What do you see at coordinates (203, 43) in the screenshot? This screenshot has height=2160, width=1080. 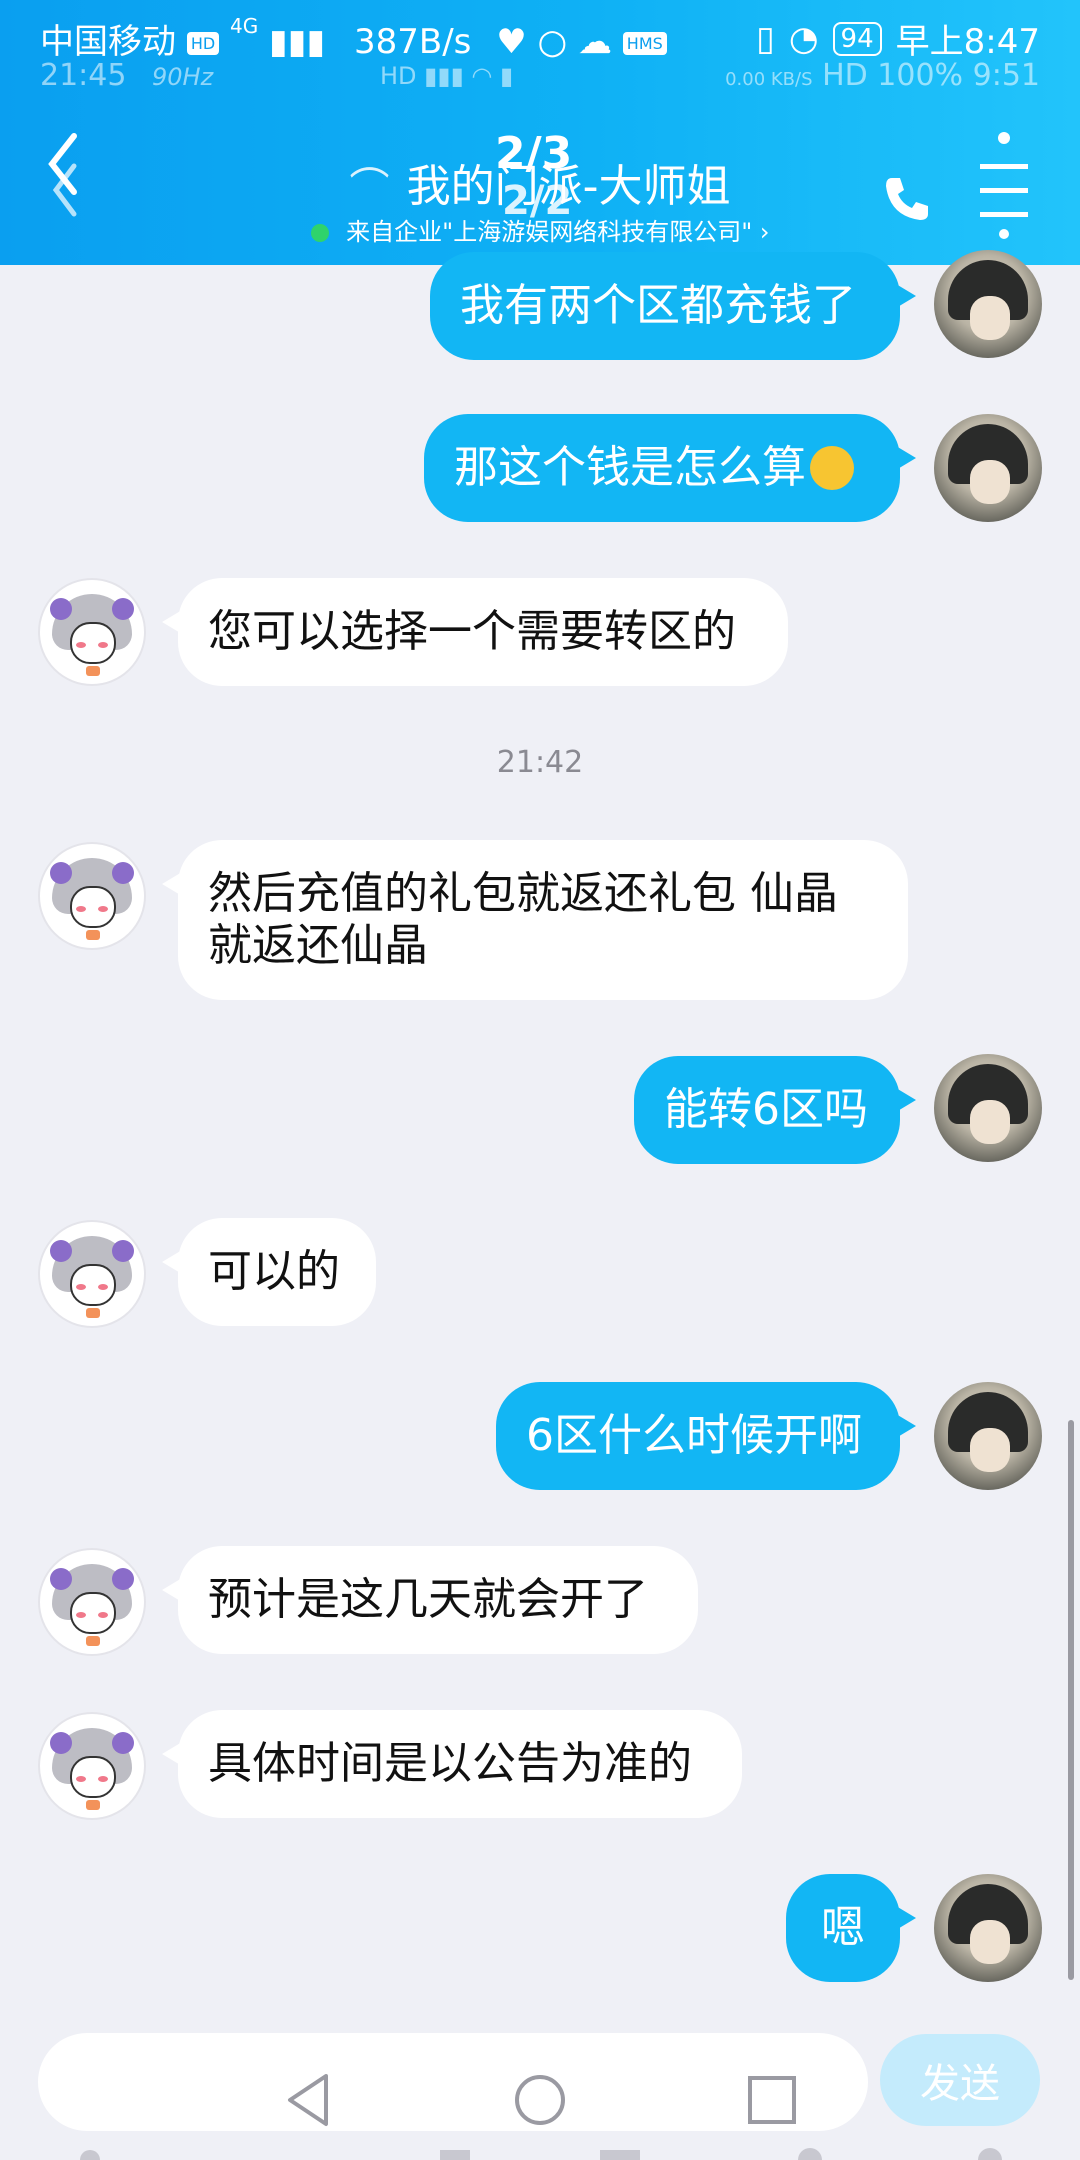 I see `hd-badge: HD` at bounding box center [203, 43].